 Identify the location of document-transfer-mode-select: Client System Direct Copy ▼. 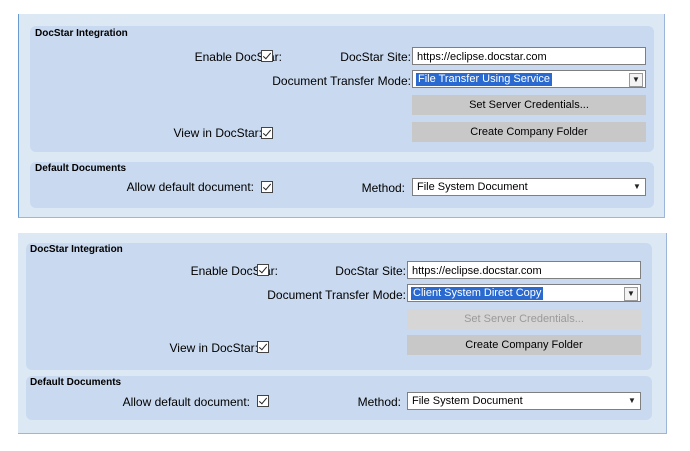
(524, 293).